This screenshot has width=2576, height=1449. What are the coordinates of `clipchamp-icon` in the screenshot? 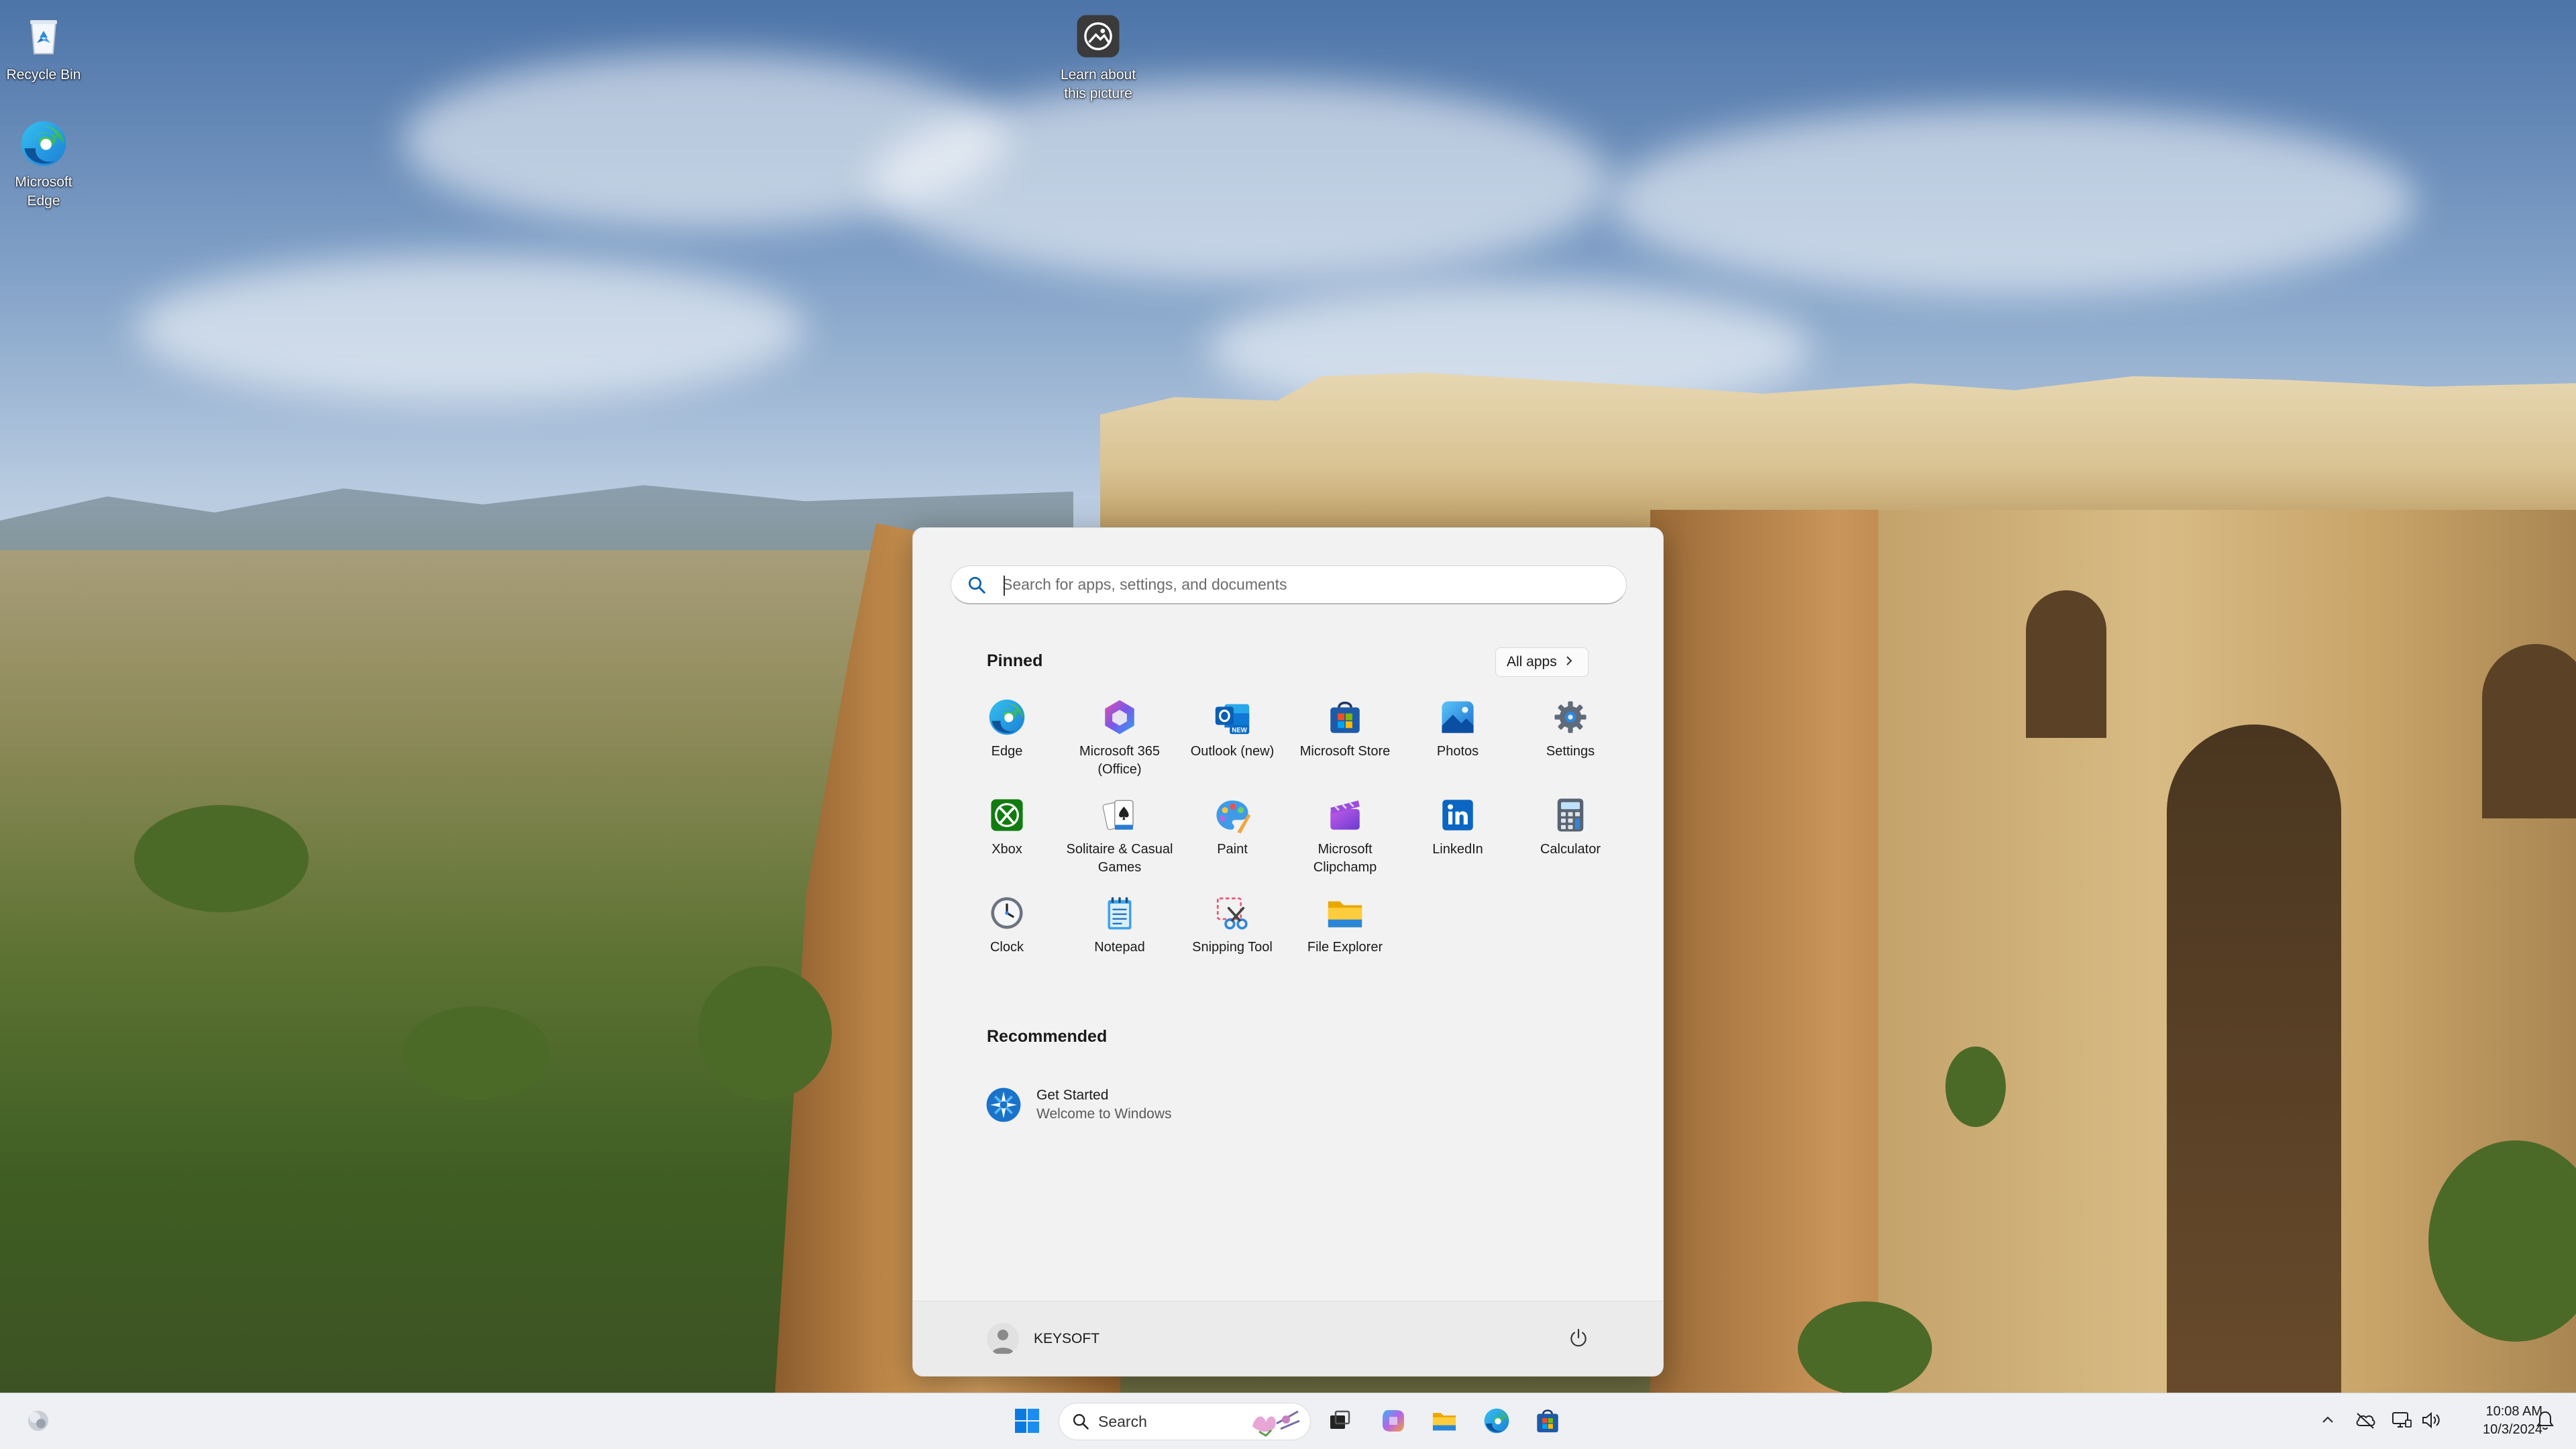 It's located at (1345, 815).